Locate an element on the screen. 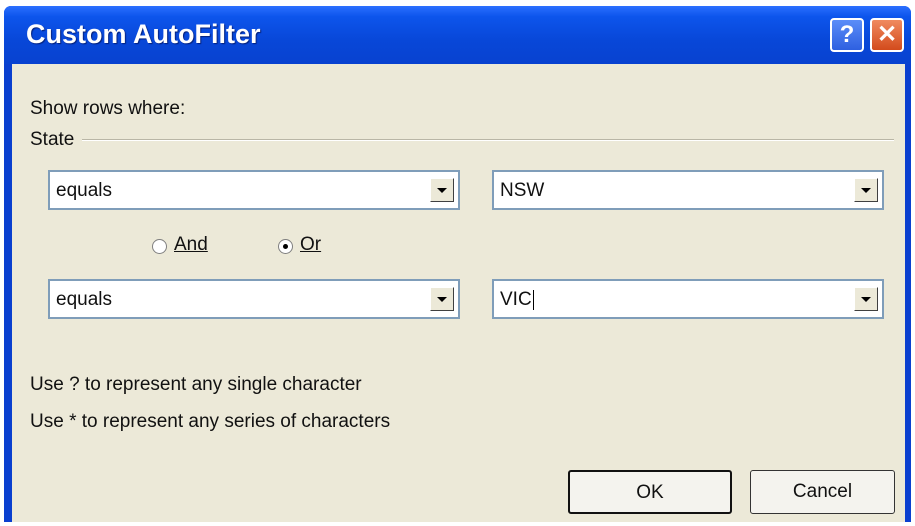 The image size is (915, 526). criteria2-value-text: VIC is located at coordinates (516, 299).